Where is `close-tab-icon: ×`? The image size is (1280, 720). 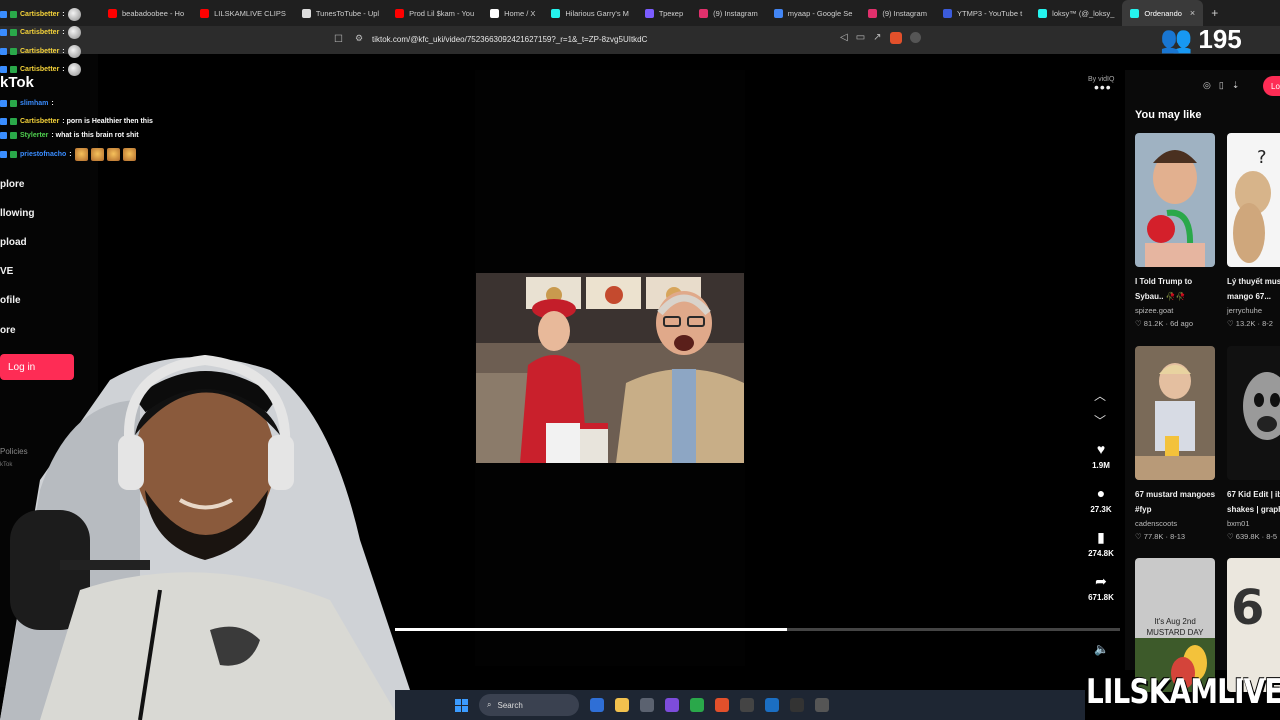 close-tab-icon: × is located at coordinates (1192, 13).